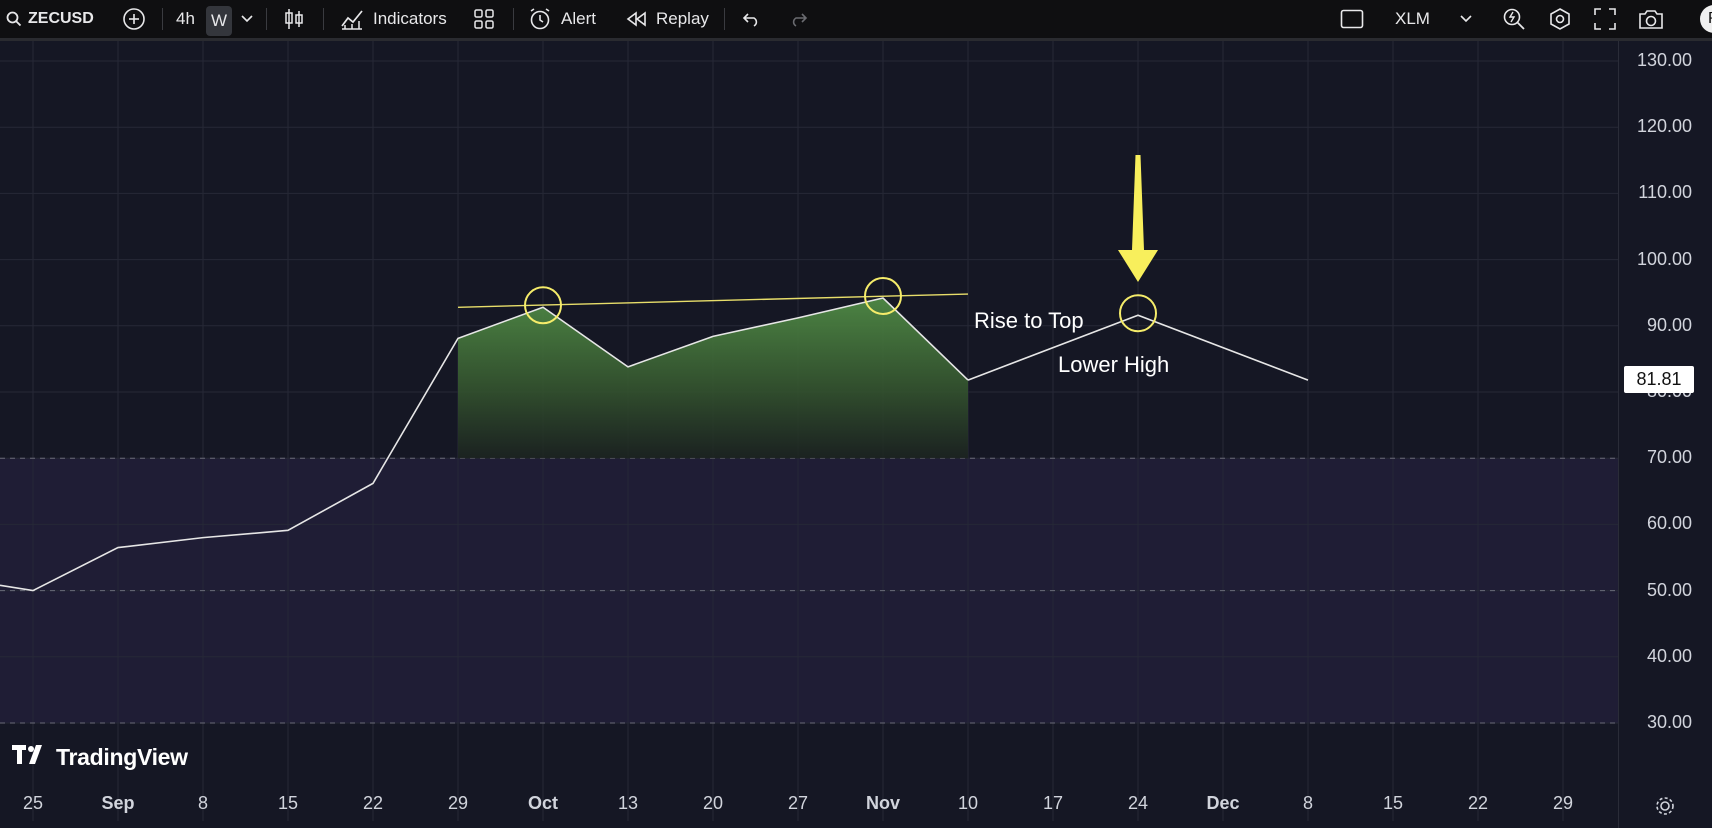  I want to click on price-axis-border, so click(1618, 434).